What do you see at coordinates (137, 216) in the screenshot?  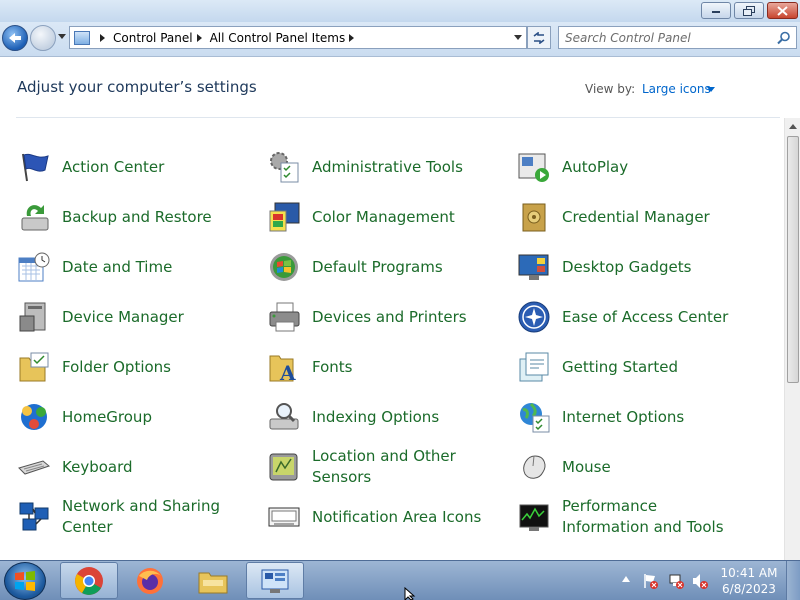 I see `item-label: Backup and Restore` at bounding box center [137, 216].